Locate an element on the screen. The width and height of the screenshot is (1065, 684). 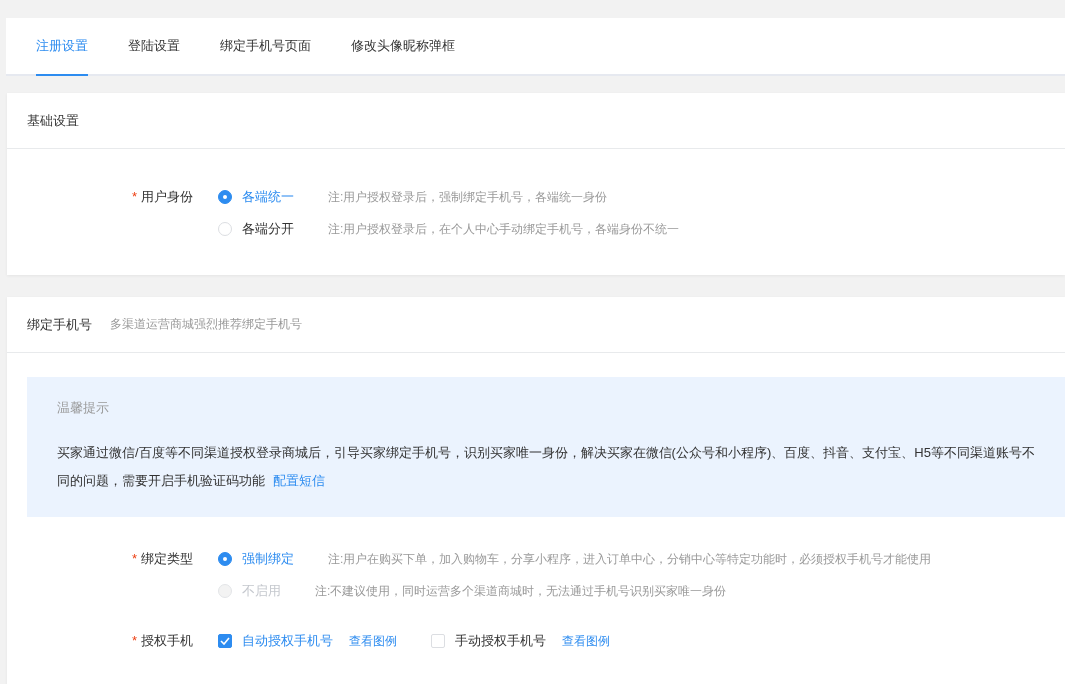
field-label: 用户身份 is located at coordinates (167, 196).